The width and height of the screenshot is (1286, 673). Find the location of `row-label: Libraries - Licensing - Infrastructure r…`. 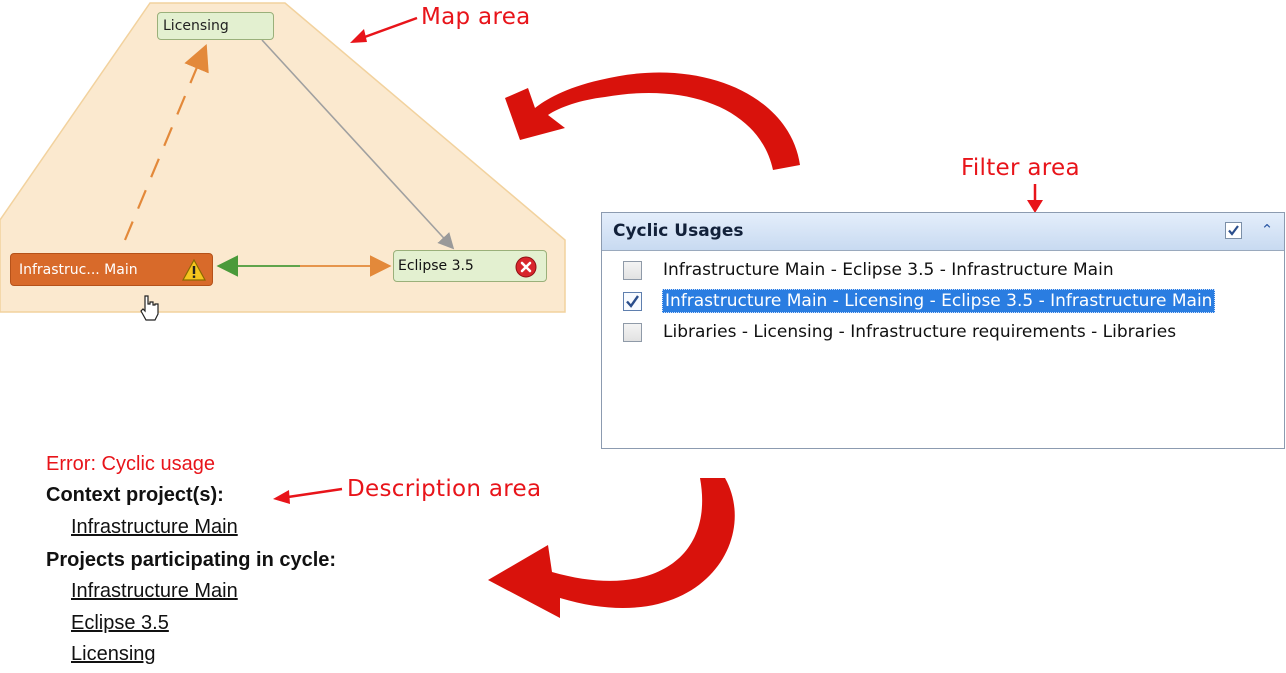

row-label: Libraries - Licensing - Infrastructure r… is located at coordinates (920, 332).